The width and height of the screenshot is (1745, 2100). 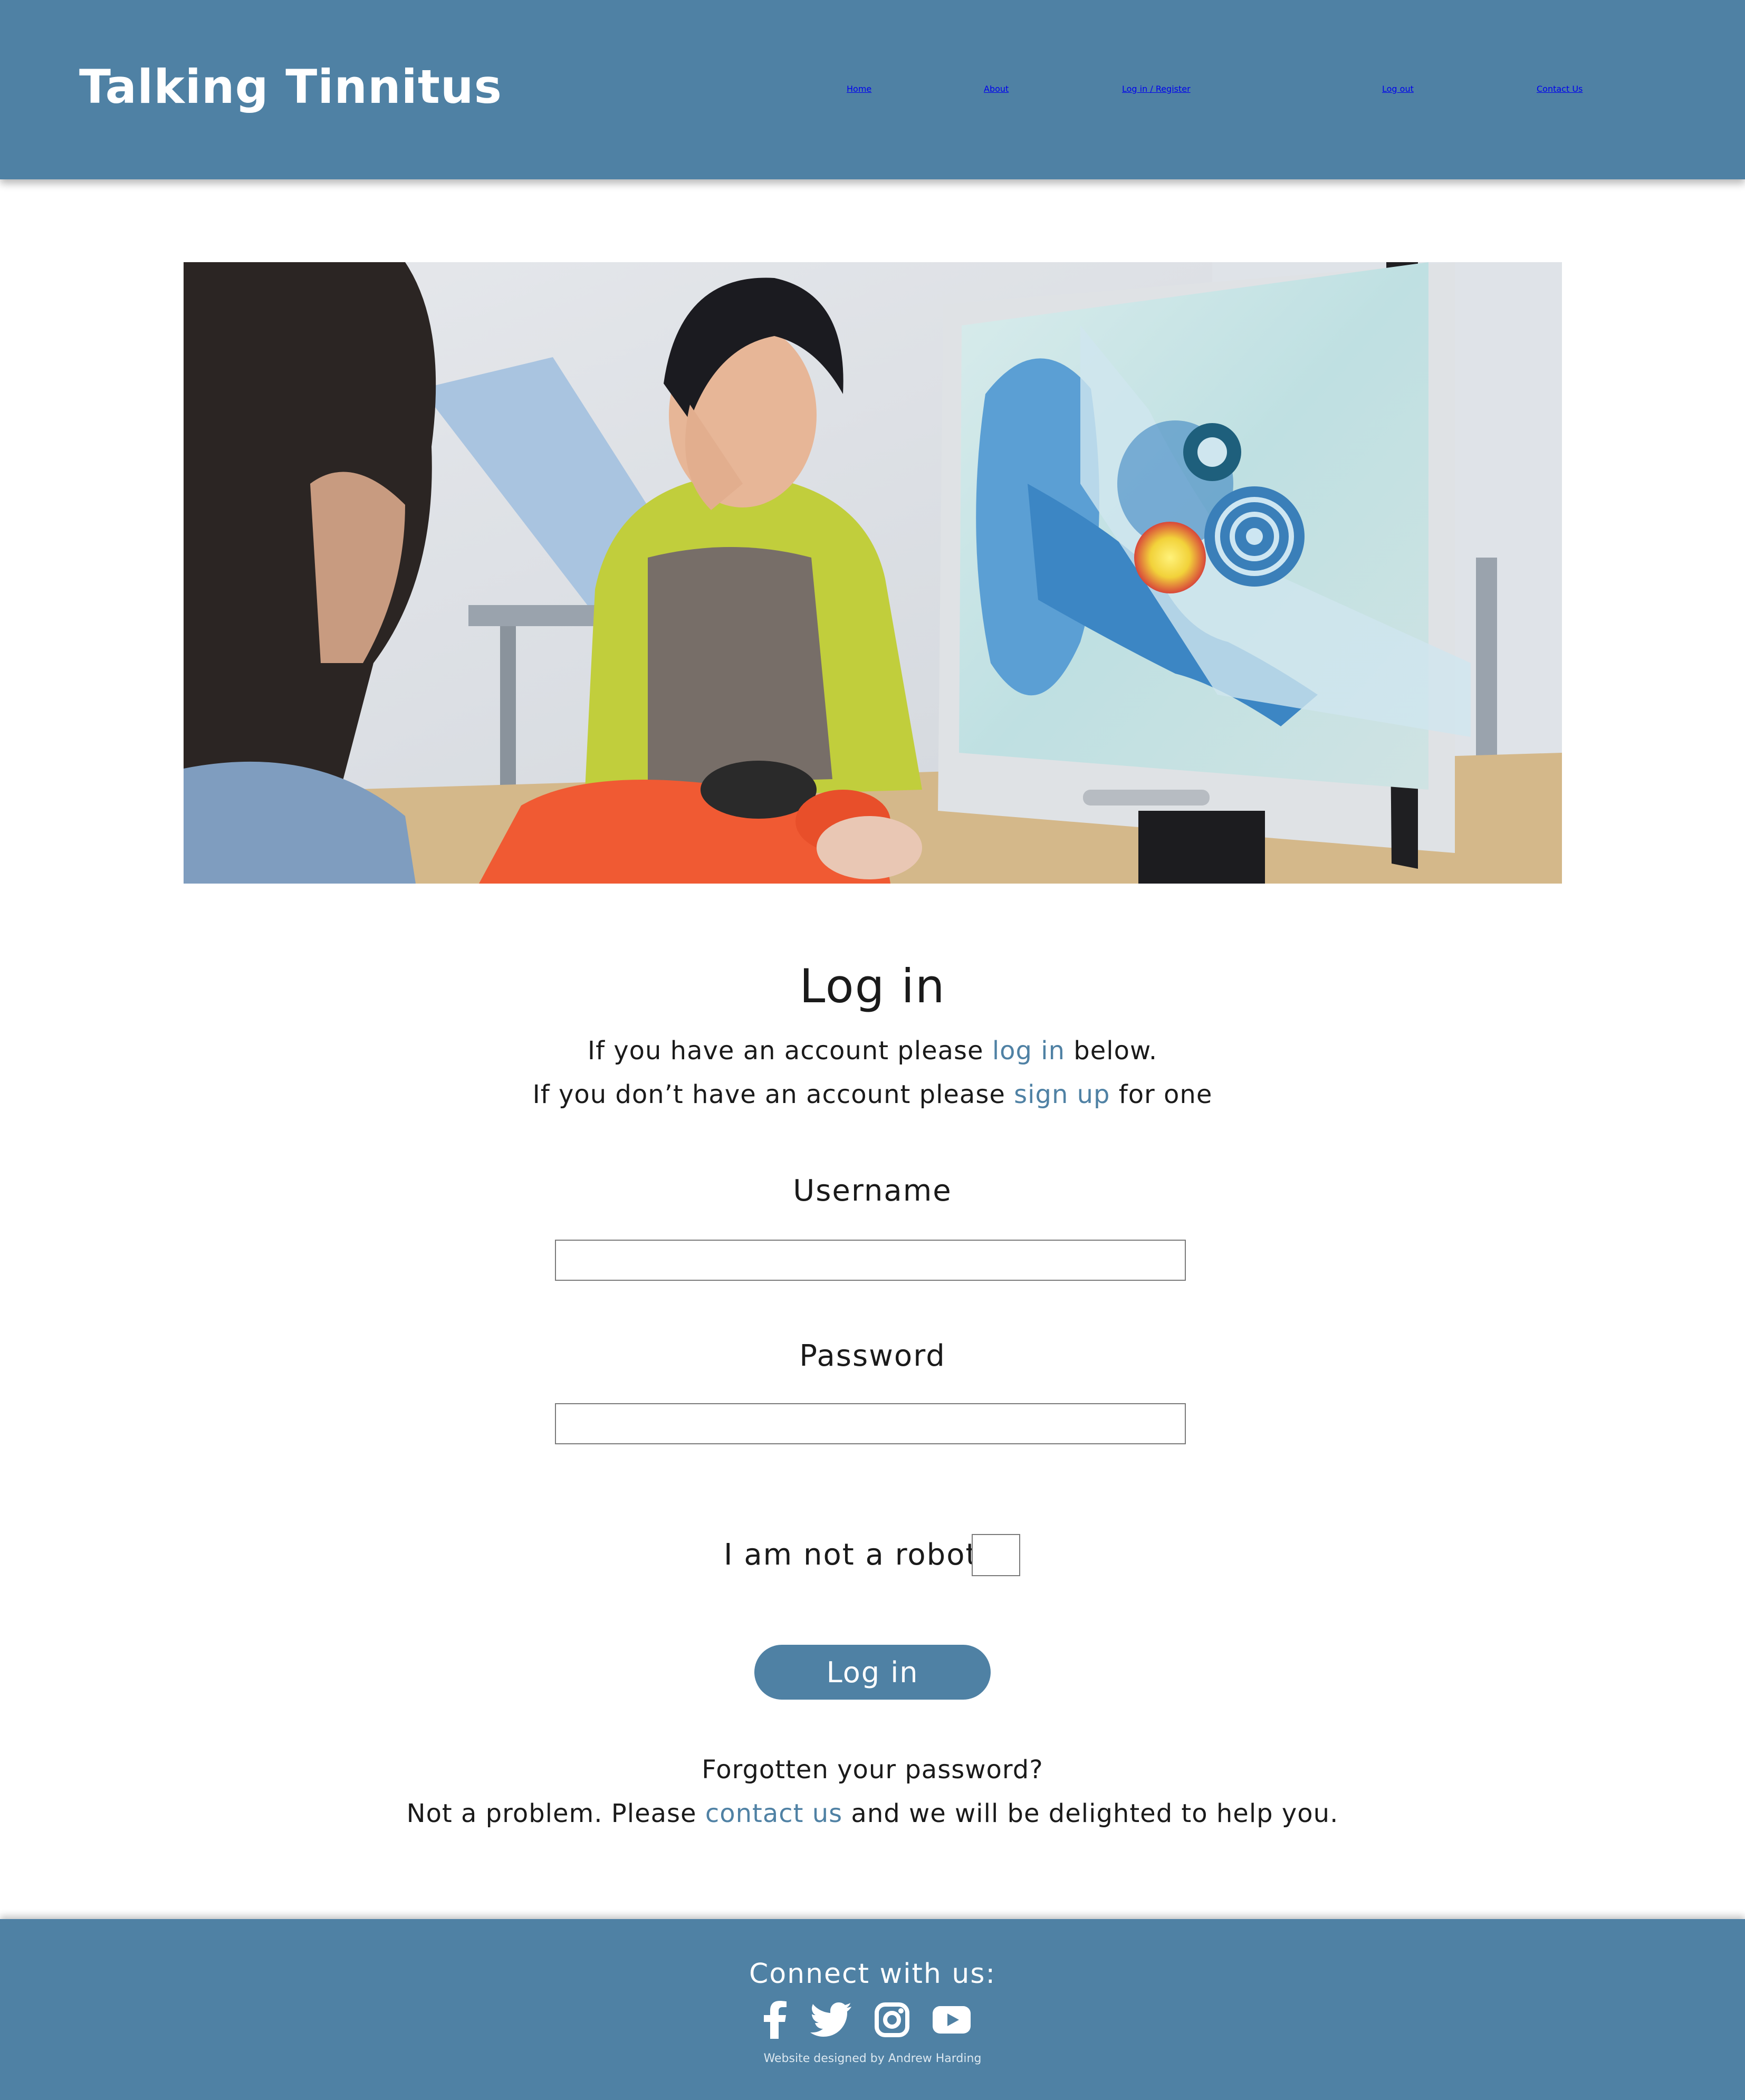 I want to click on password-input, so click(x=870, y=1423).